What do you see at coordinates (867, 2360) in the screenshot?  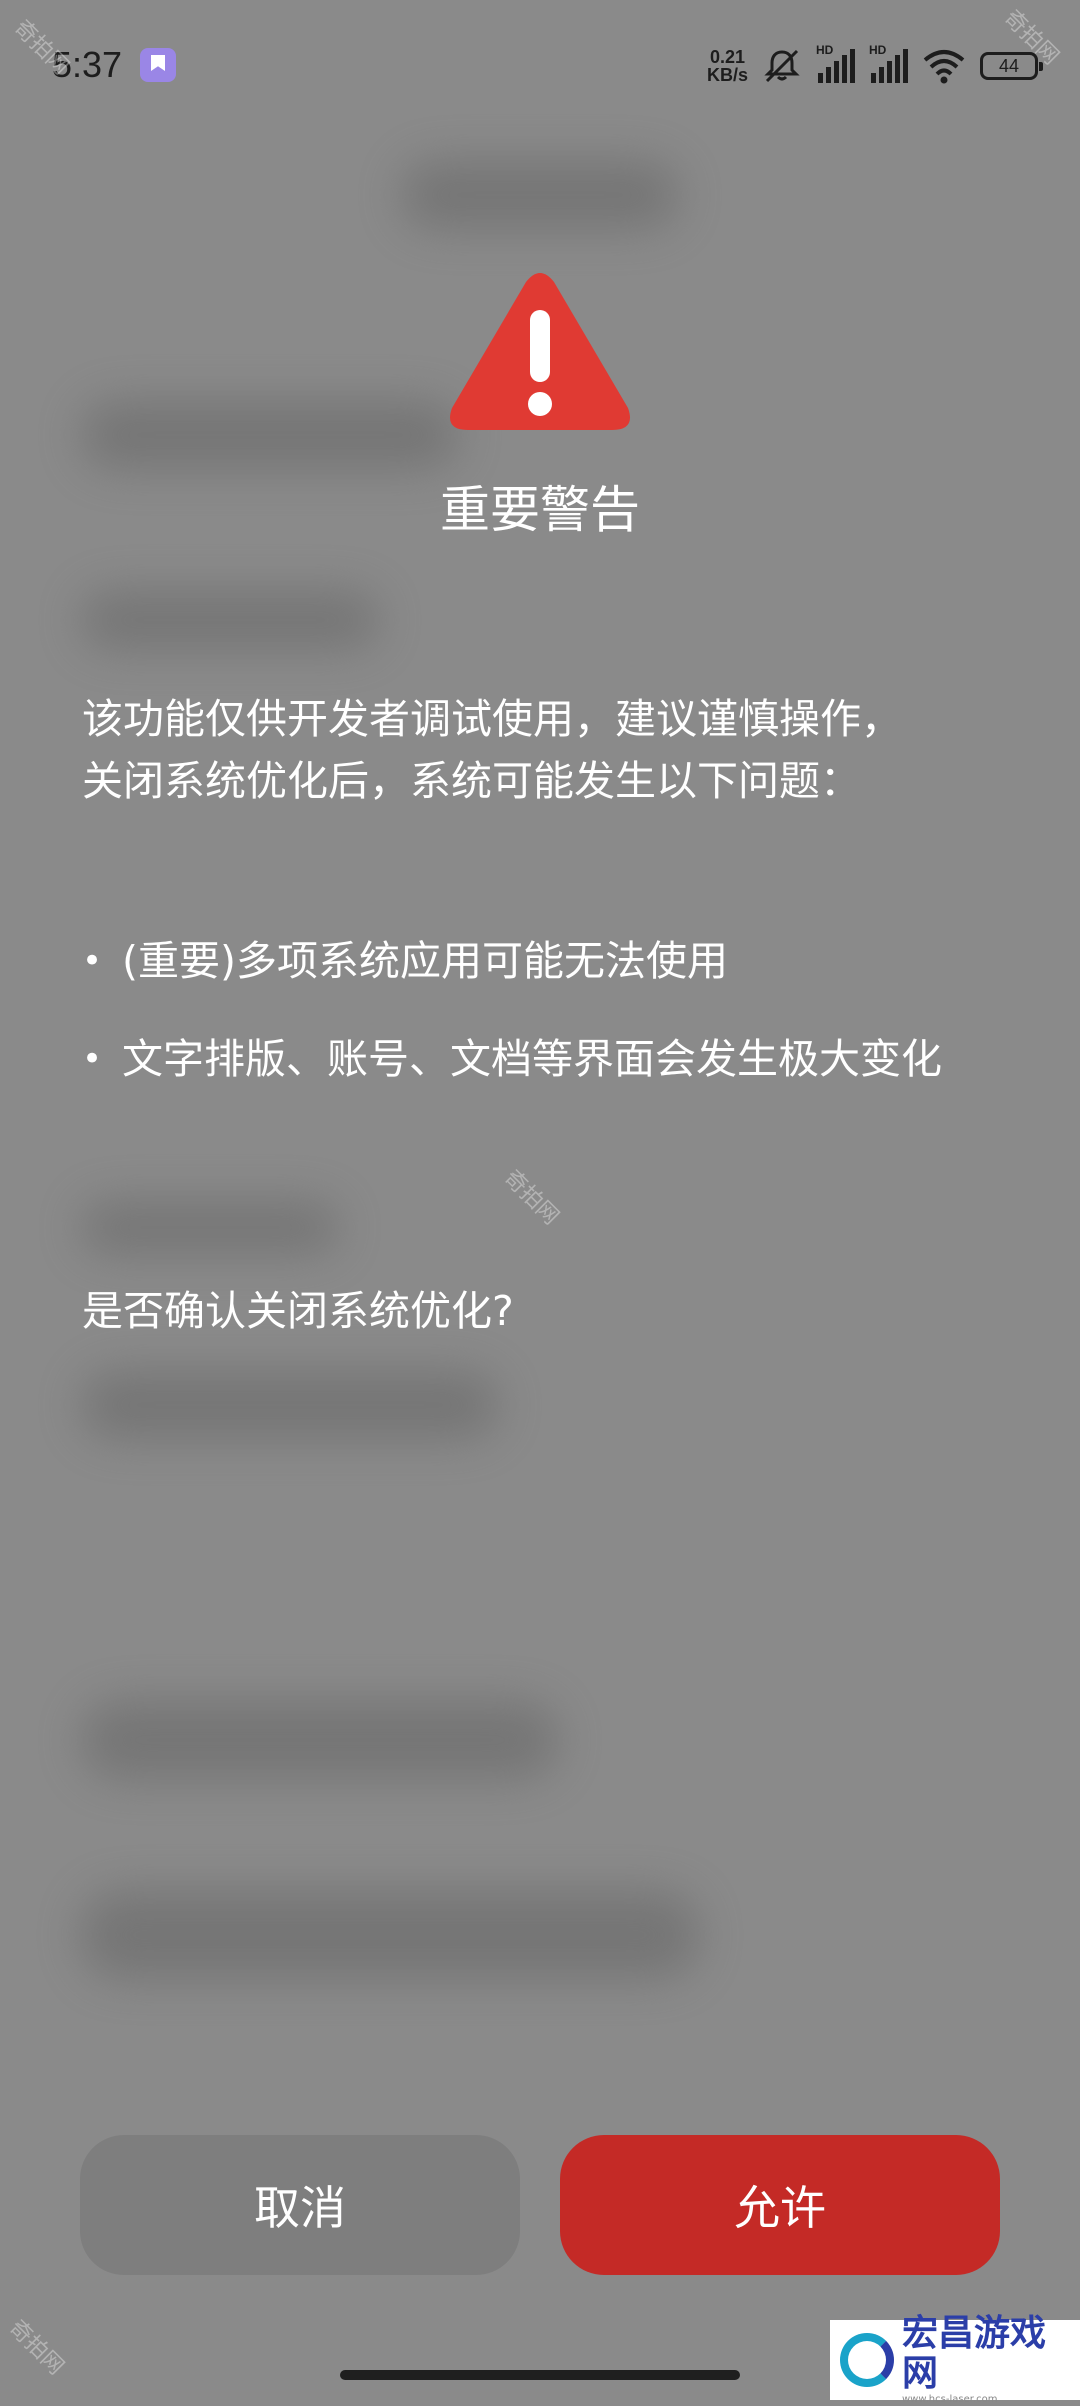 I see `site-logo-icon` at bounding box center [867, 2360].